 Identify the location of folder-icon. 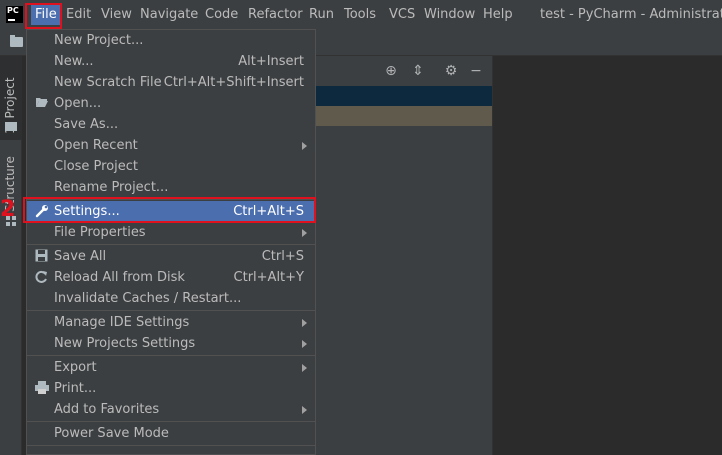
(41, 103).